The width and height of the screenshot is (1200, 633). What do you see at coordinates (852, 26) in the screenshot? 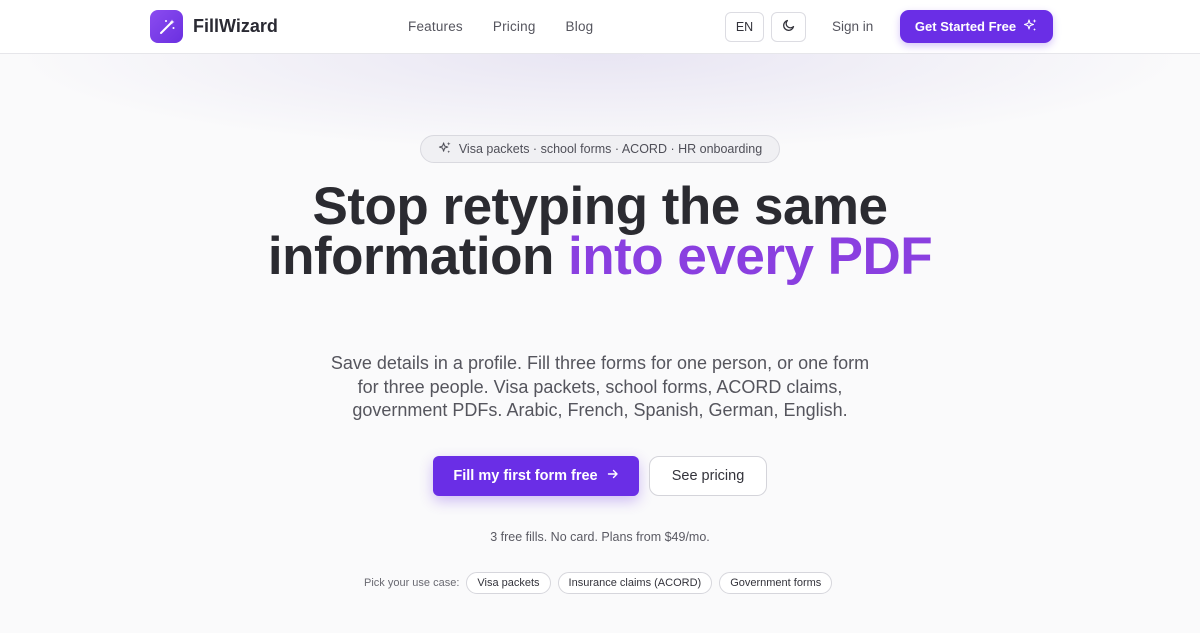
I see `sign-in-link: Sign in` at bounding box center [852, 26].